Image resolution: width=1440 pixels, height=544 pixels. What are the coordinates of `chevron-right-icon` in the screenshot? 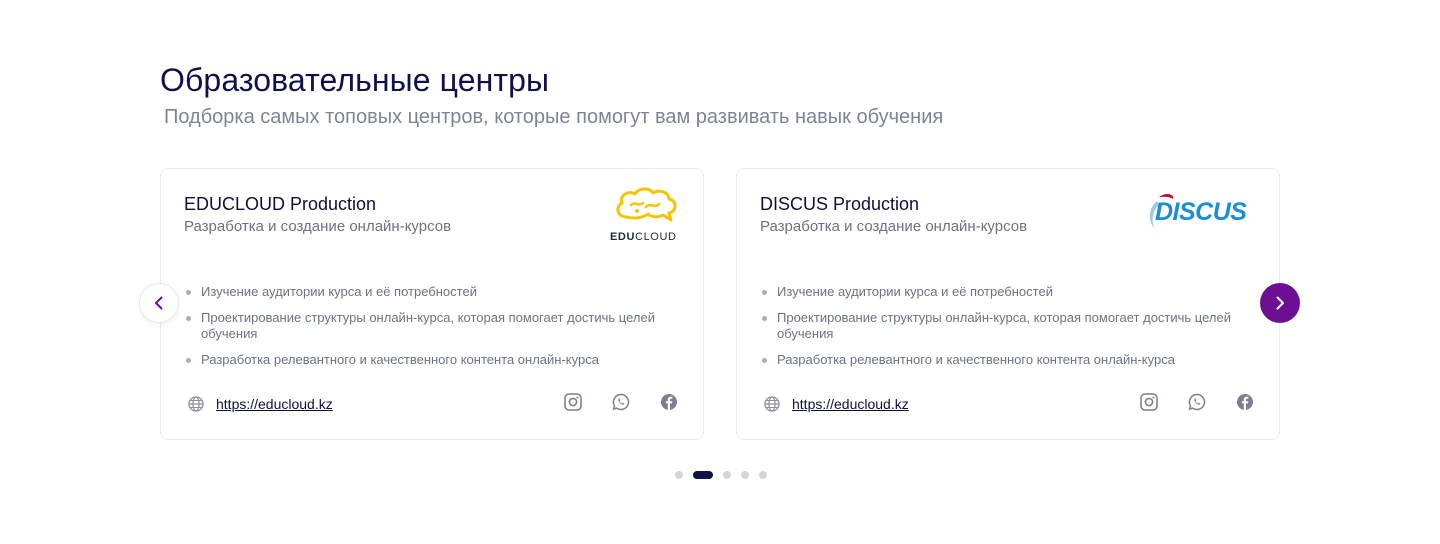 It's located at (1280, 303).